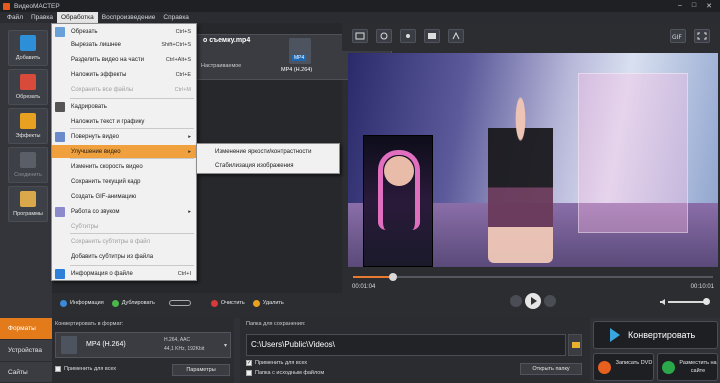 This screenshot has height=383, width=720. Describe the element at coordinates (124, 273) in the screenshot. I see `menu-item-file-info: Информация о файле Ctrl+I` at that location.